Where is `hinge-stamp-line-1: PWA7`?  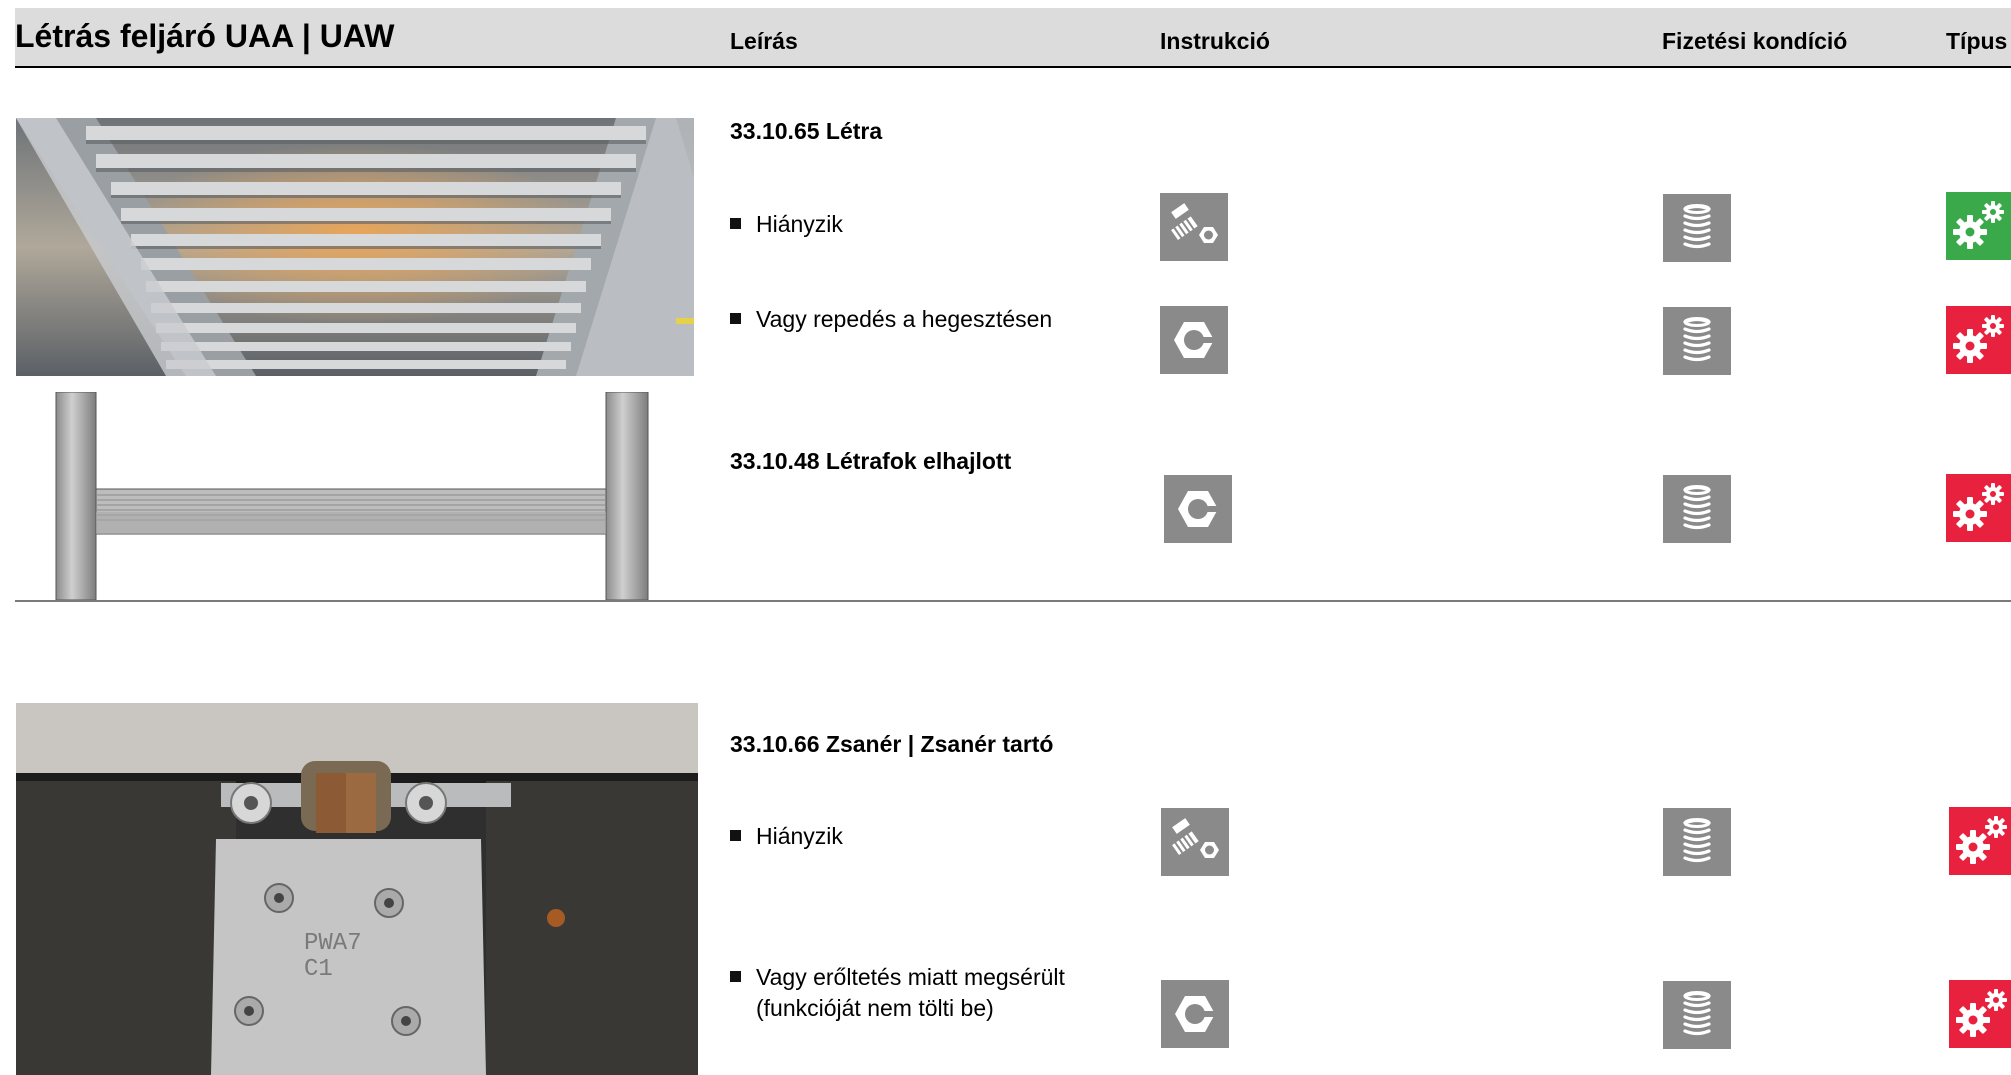
hinge-stamp-line-1: PWA7 is located at coordinates (333, 943).